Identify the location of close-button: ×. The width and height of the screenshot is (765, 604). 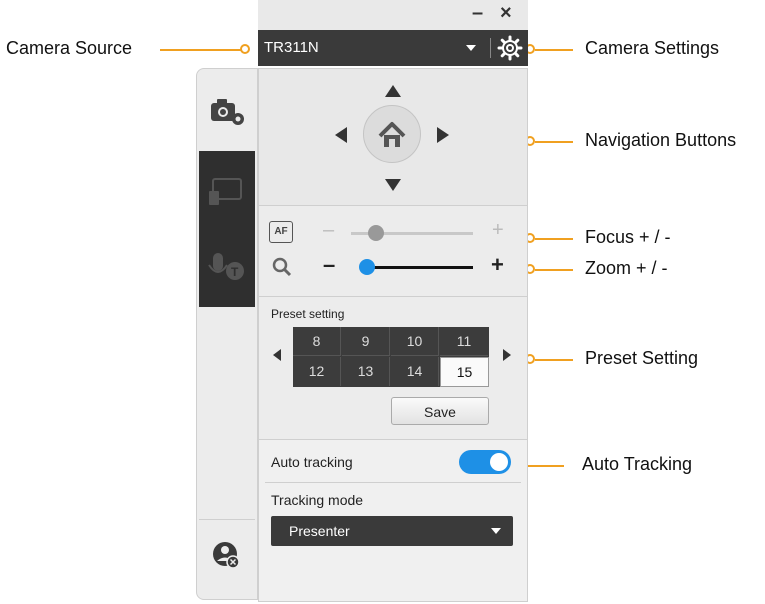
(506, 13).